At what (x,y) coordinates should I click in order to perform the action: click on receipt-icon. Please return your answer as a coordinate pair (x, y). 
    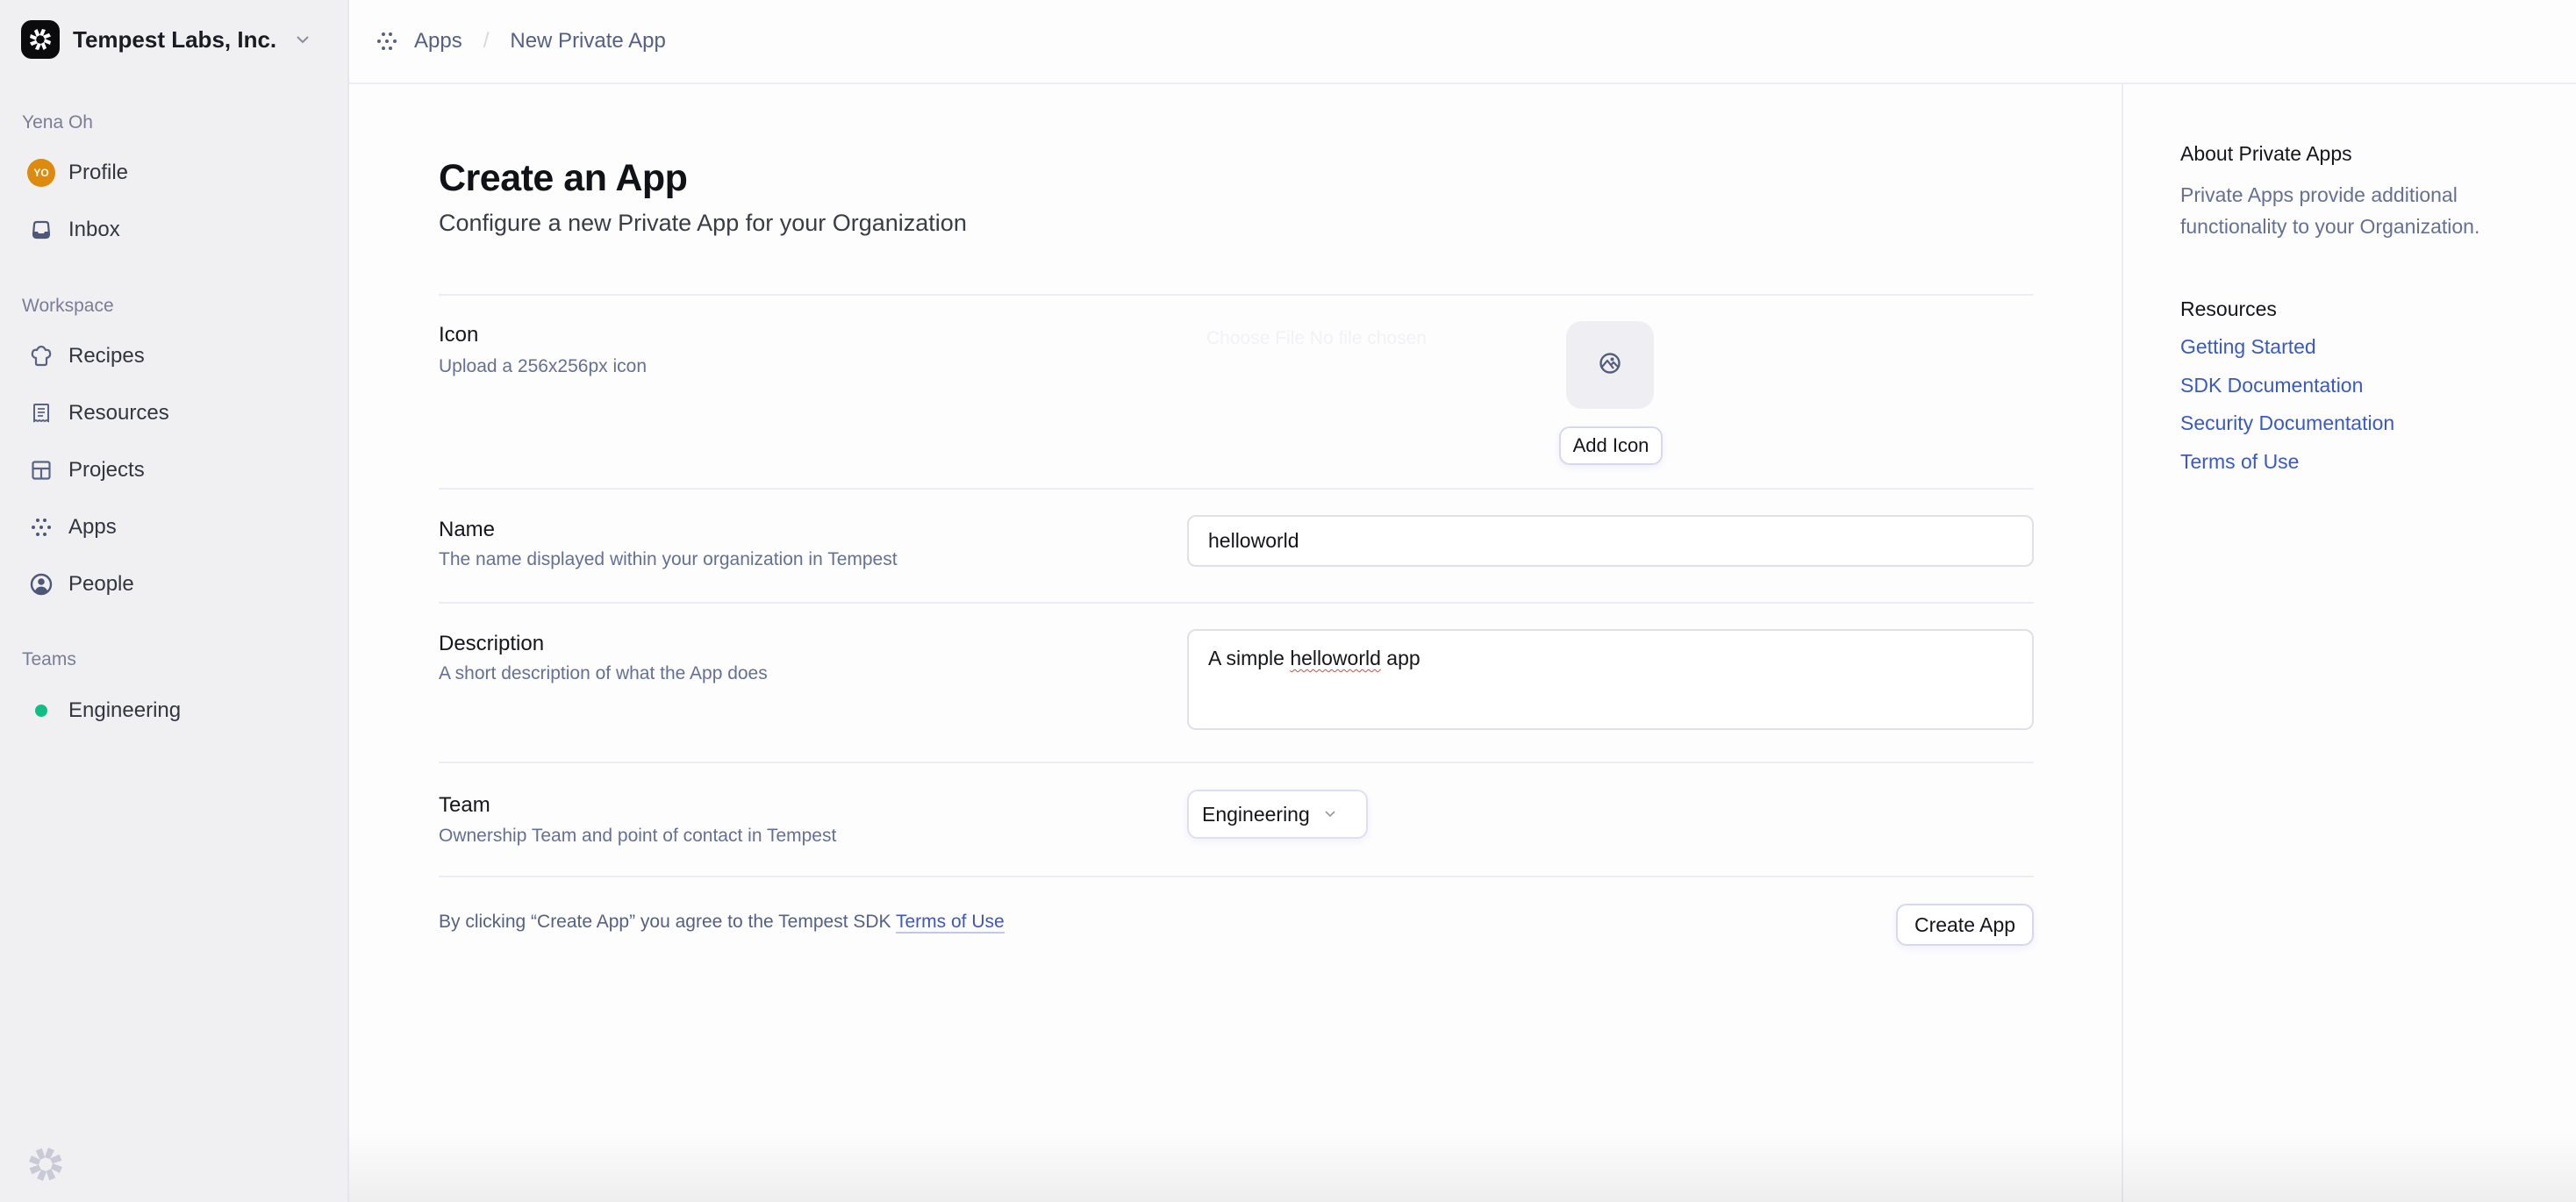
    Looking at the image, I should click on (41, 413).